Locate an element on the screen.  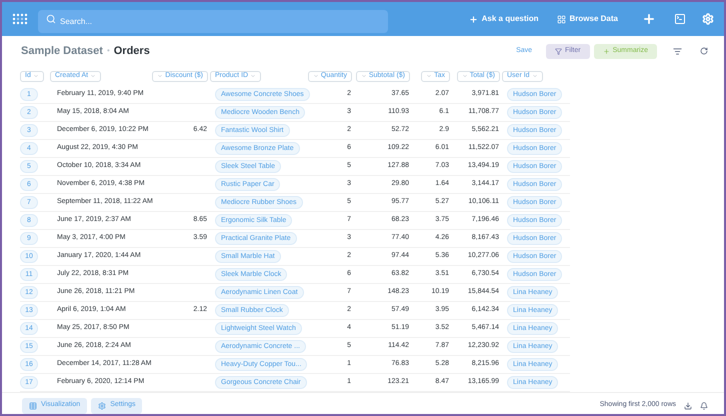
gear-icon is located at coordinates (102, 406).